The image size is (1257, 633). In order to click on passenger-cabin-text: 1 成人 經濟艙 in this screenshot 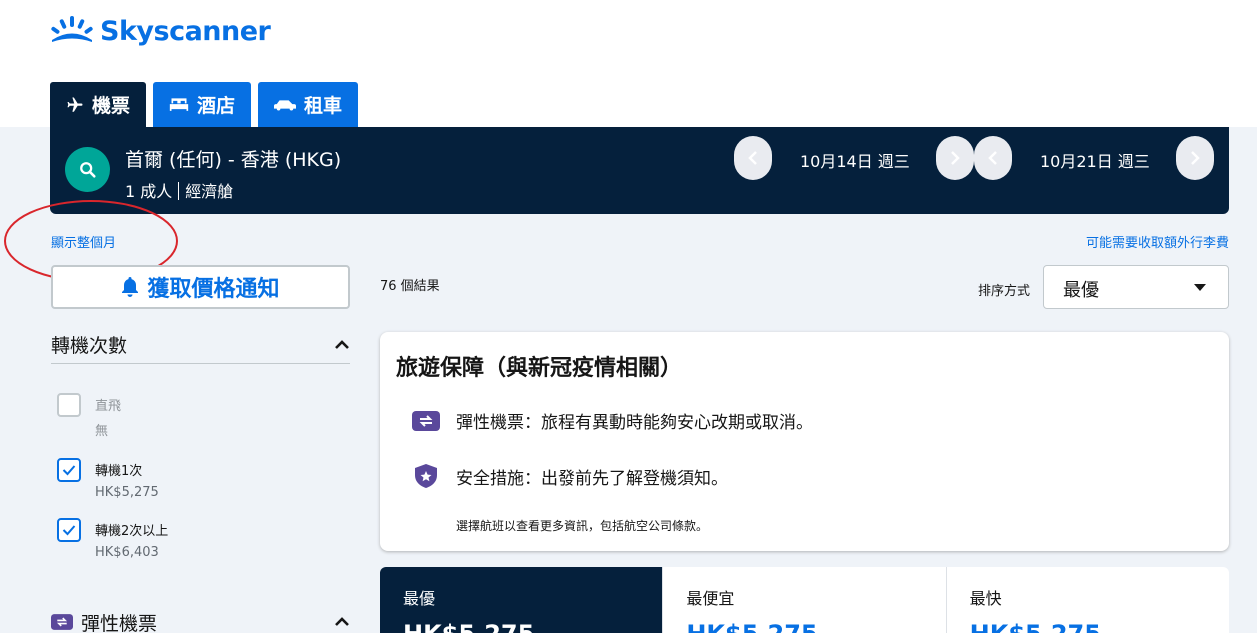, I will do `click(179, 190)`.